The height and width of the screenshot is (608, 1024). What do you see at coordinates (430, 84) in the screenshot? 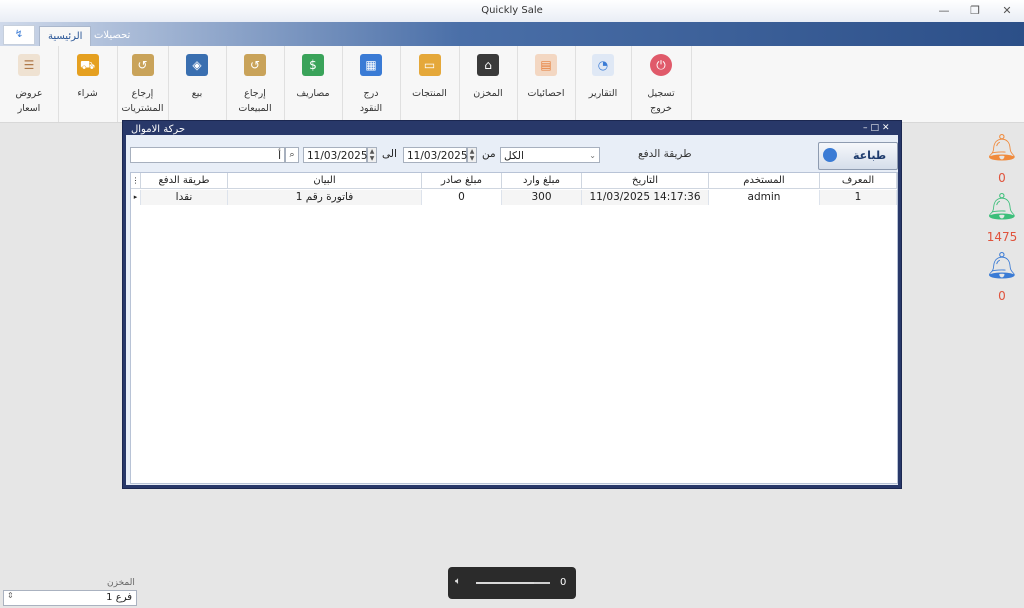
I see `products-button: ▭ المنتجات` at bounding box center [430, 84].